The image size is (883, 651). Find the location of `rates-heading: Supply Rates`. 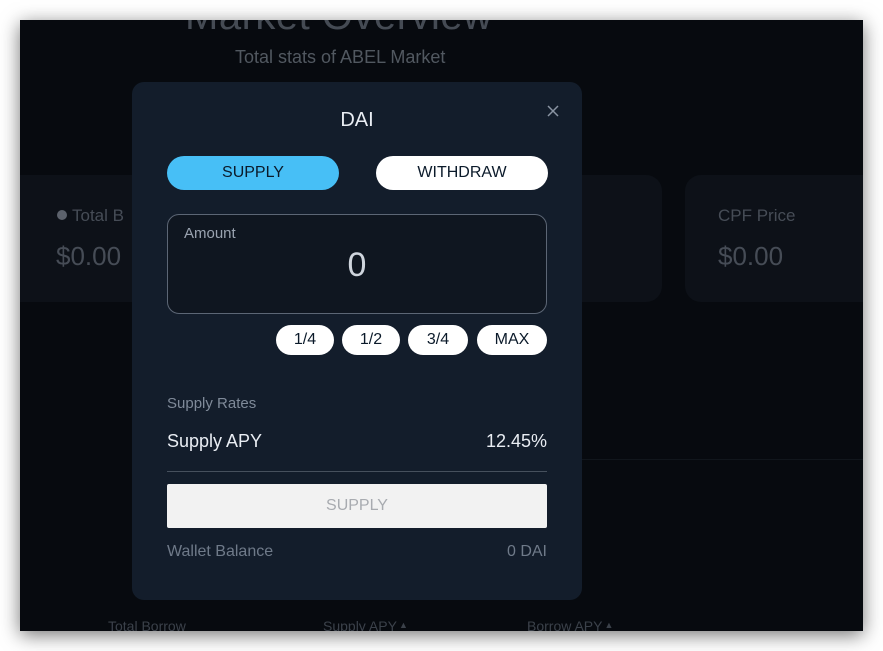

rates-heading: Supply Rates is located at coordinates (212, 403).